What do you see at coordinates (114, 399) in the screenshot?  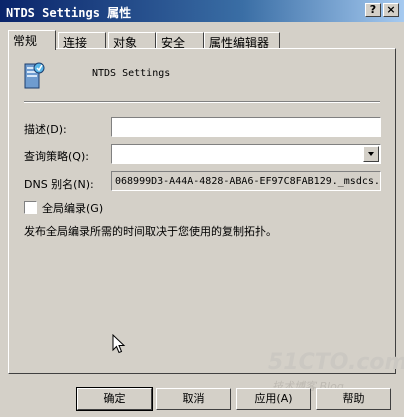 I see `ok-button: 确定` at bounding box center [114, 399].